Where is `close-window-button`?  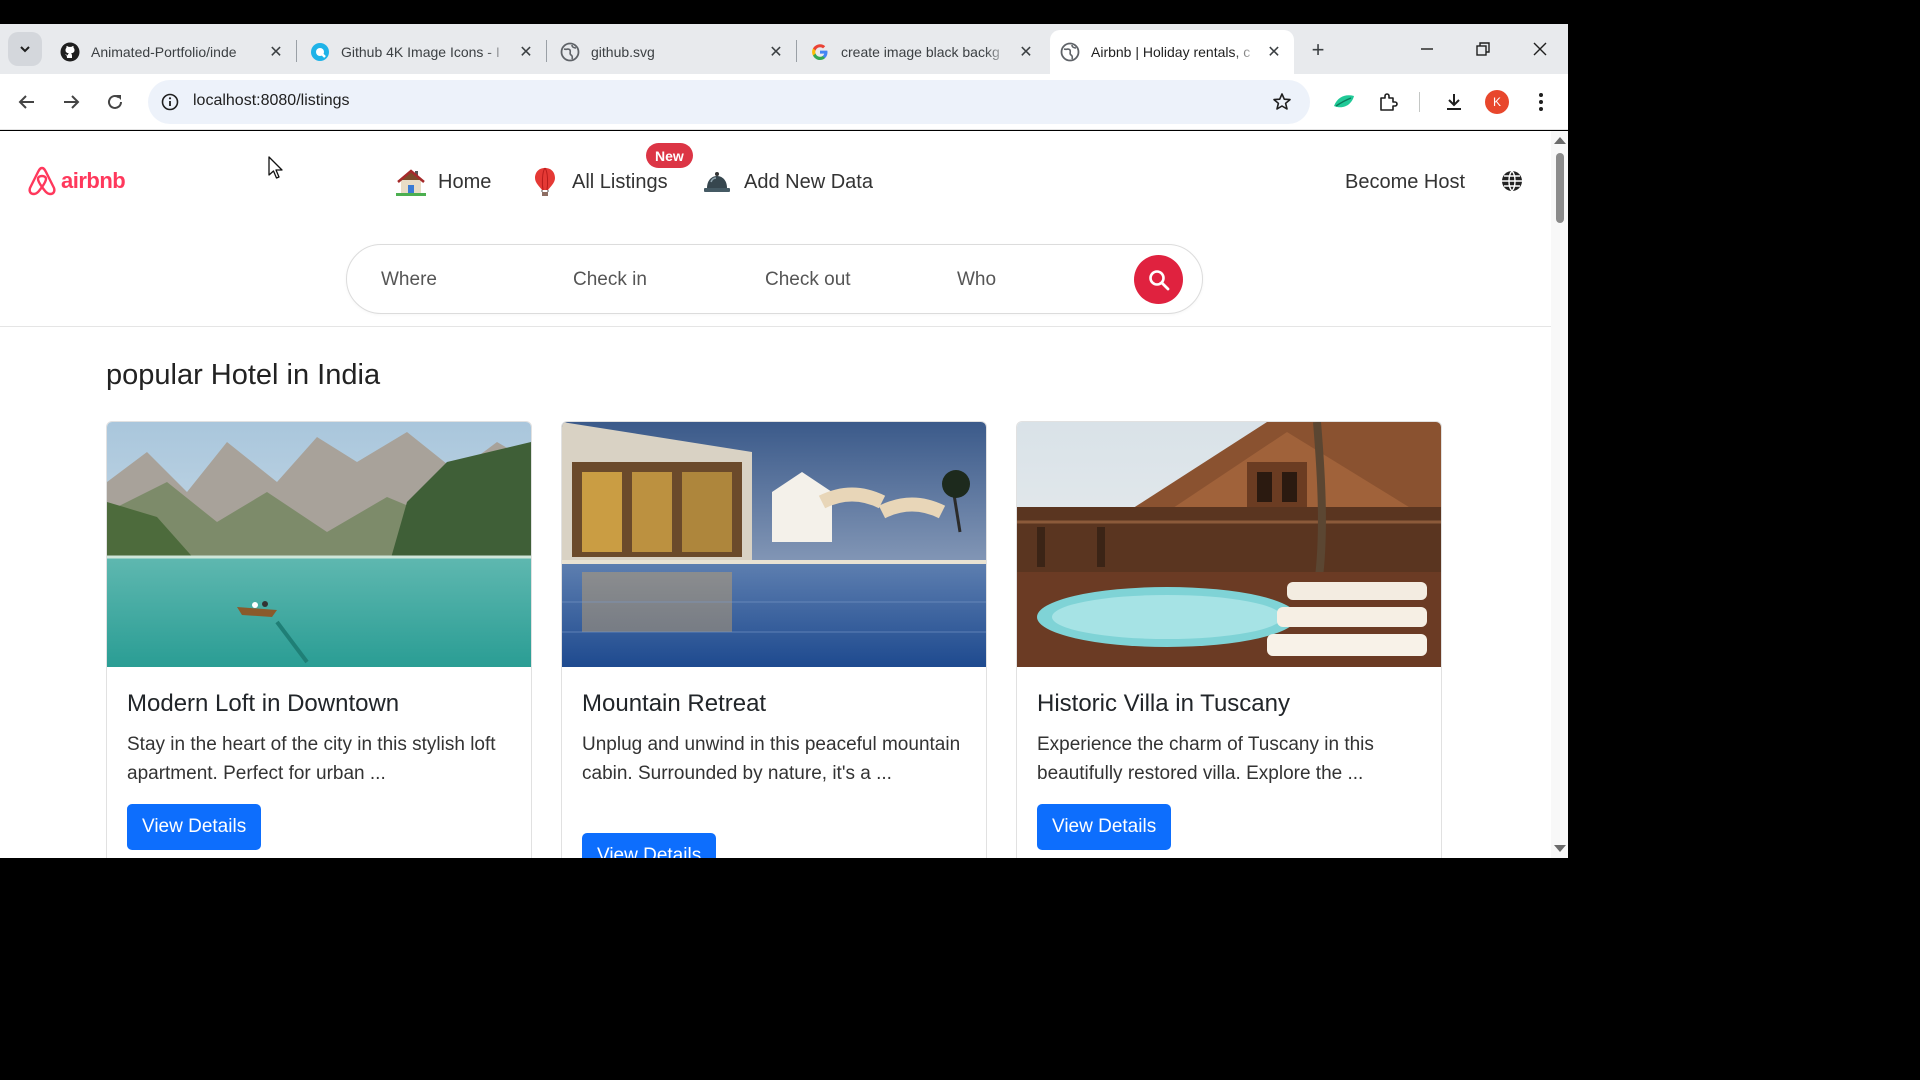
close-window-button is located at coordinates (1540, 49).